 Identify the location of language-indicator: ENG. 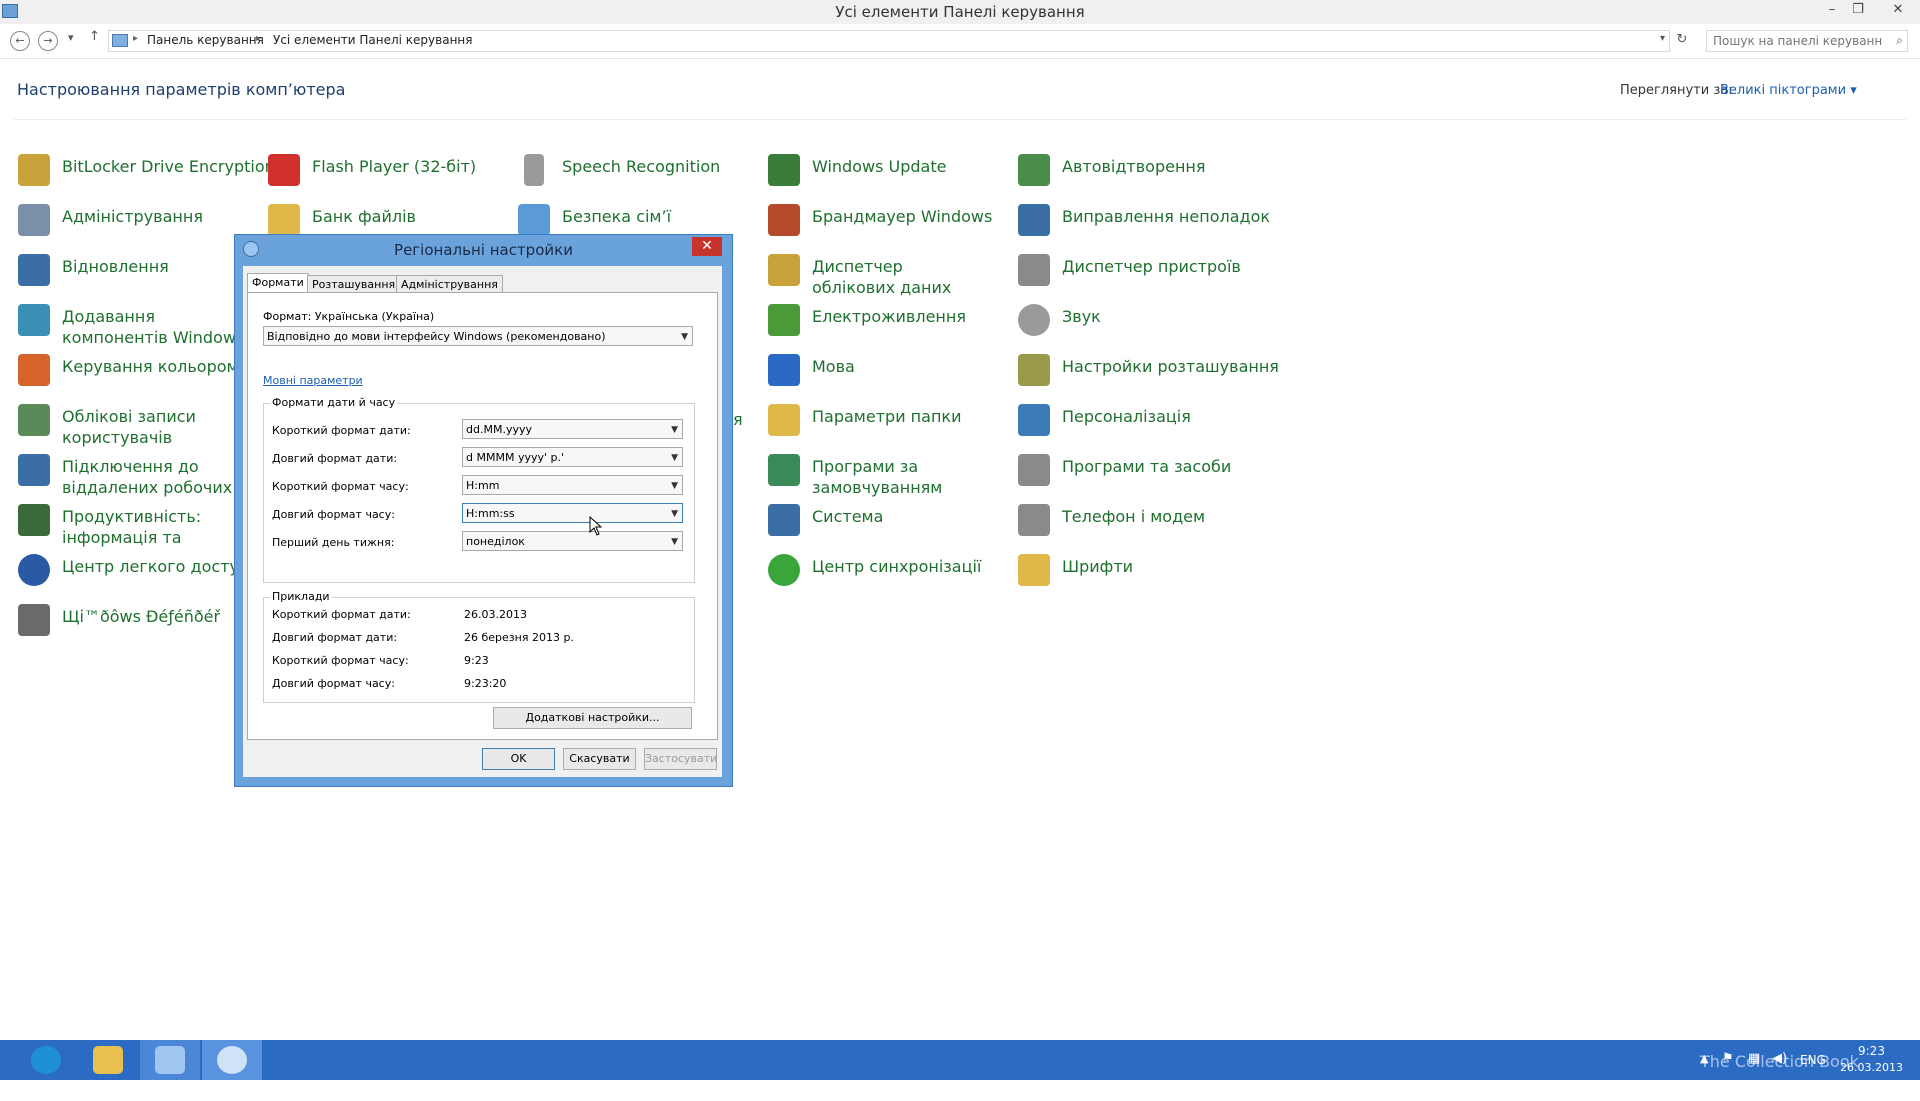
(1813, 1073).